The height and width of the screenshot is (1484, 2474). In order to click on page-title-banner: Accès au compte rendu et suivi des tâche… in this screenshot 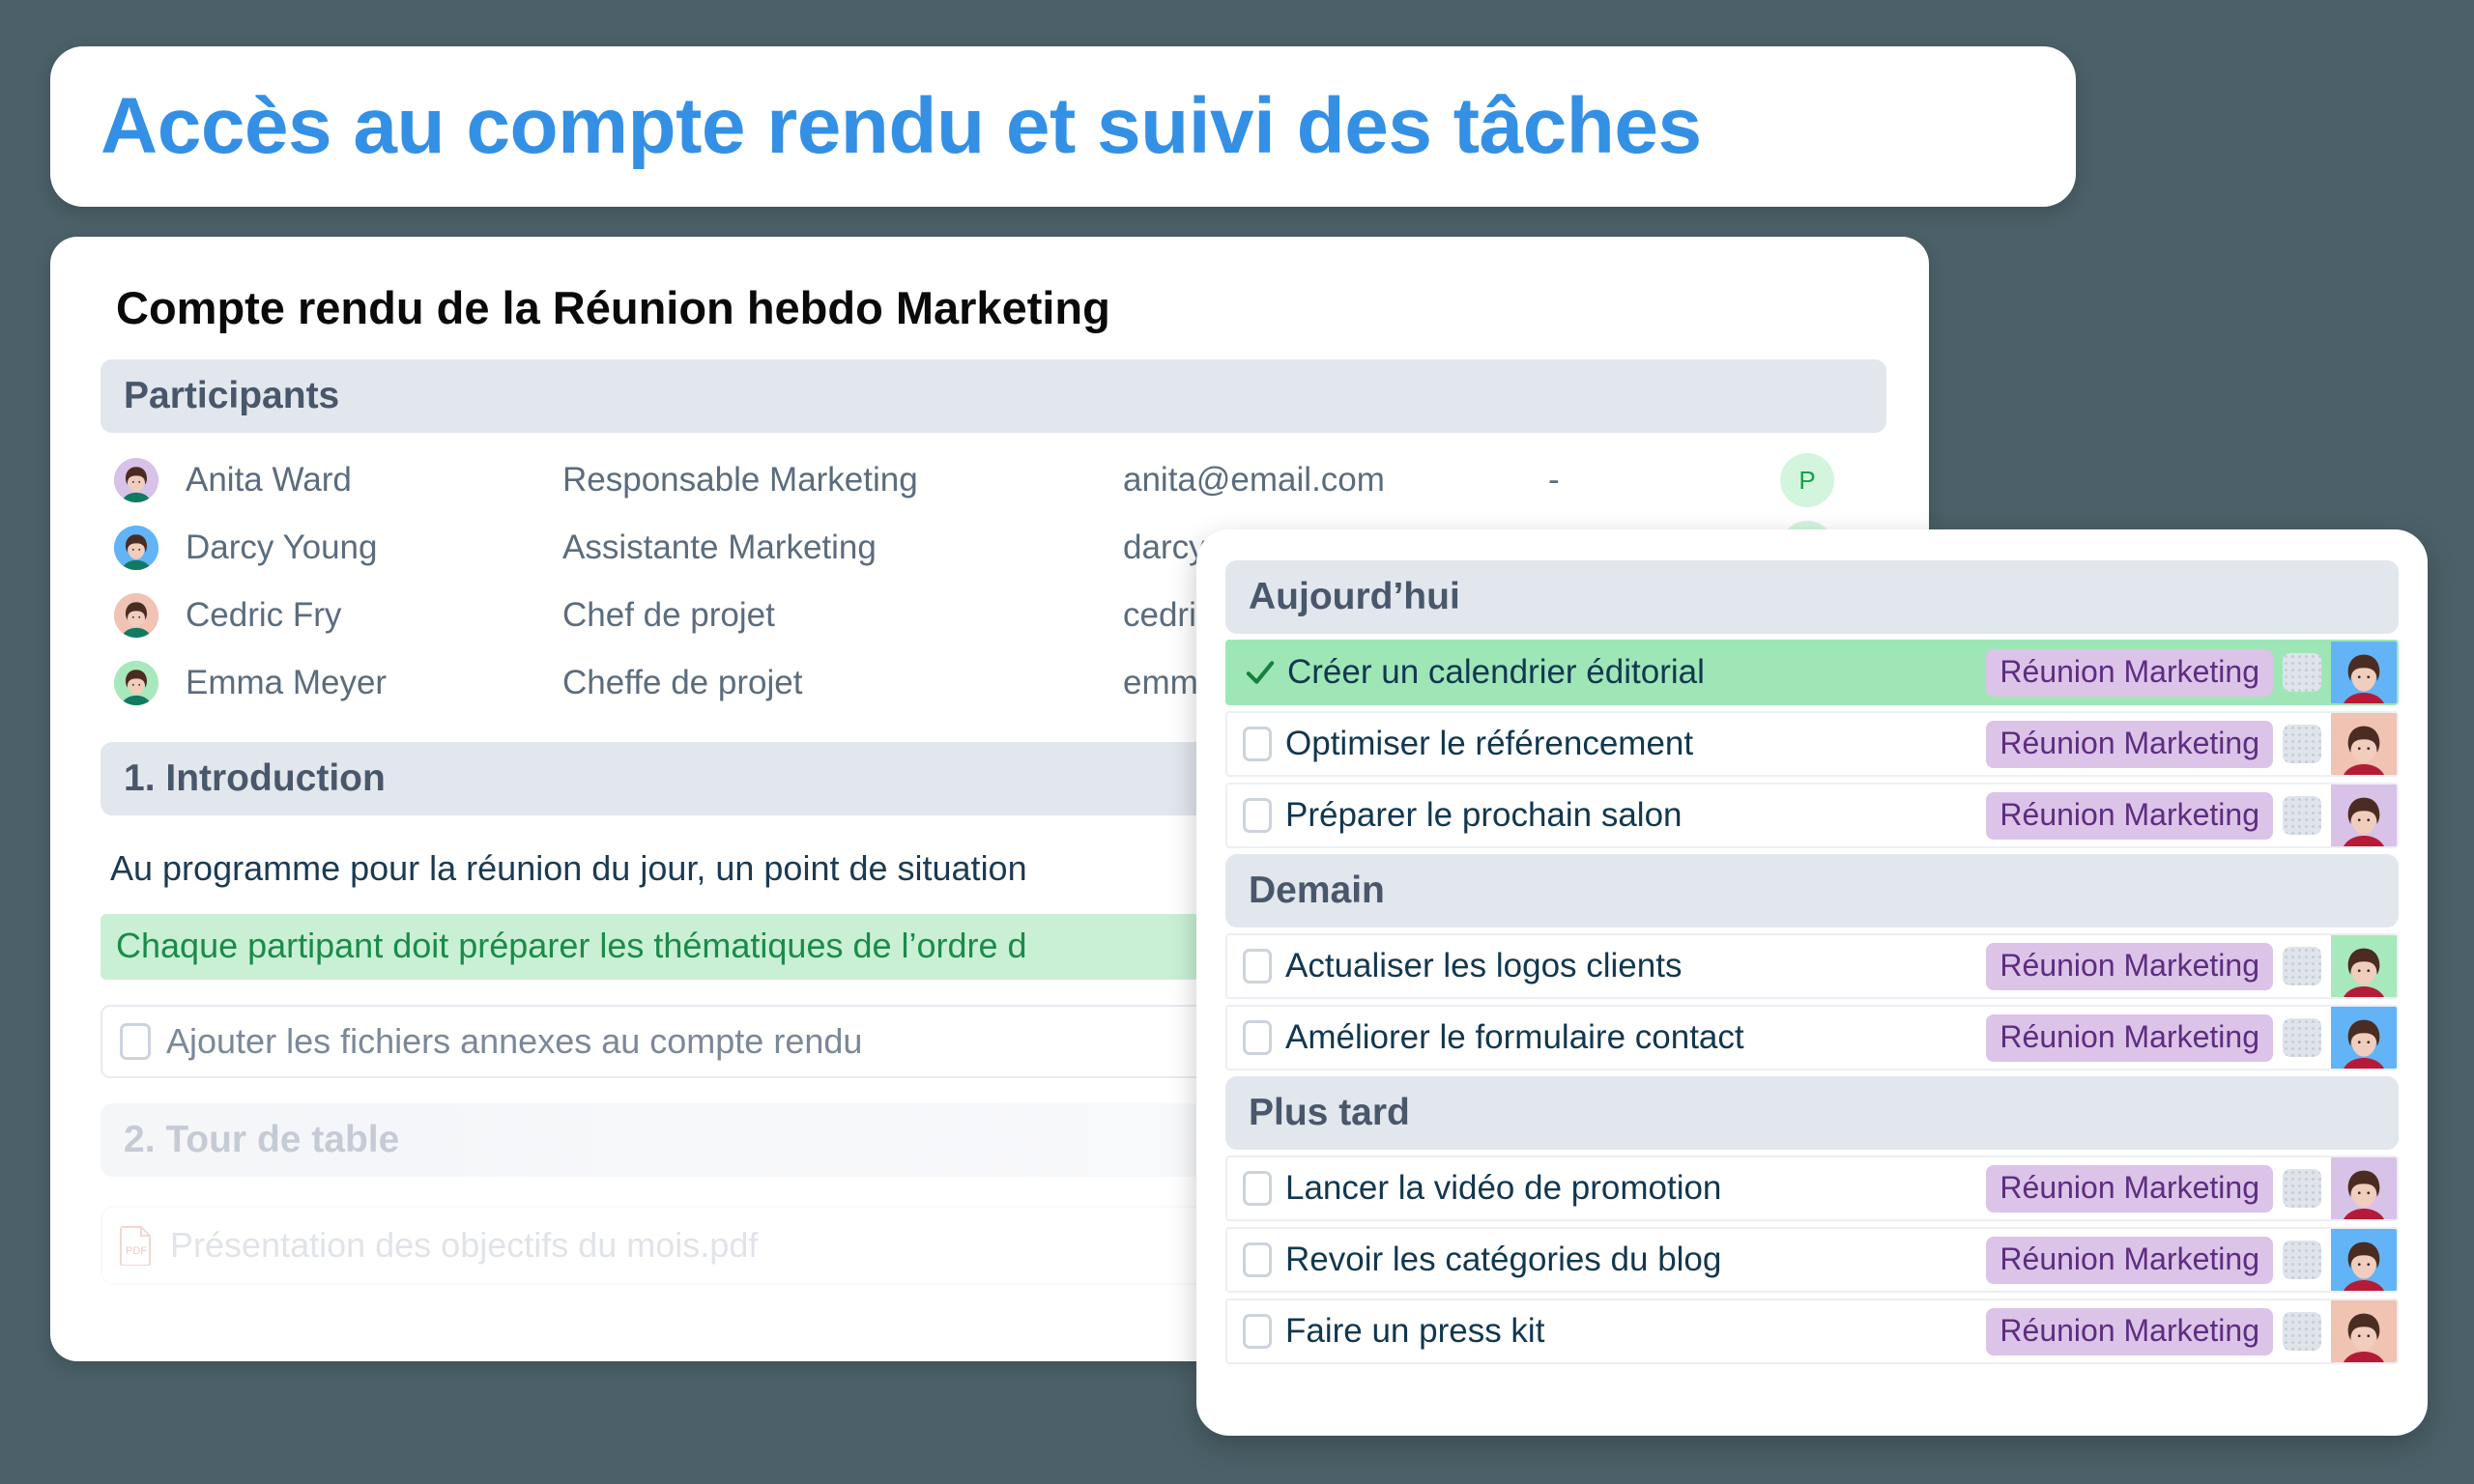, I will do `click(1063, 126)`.